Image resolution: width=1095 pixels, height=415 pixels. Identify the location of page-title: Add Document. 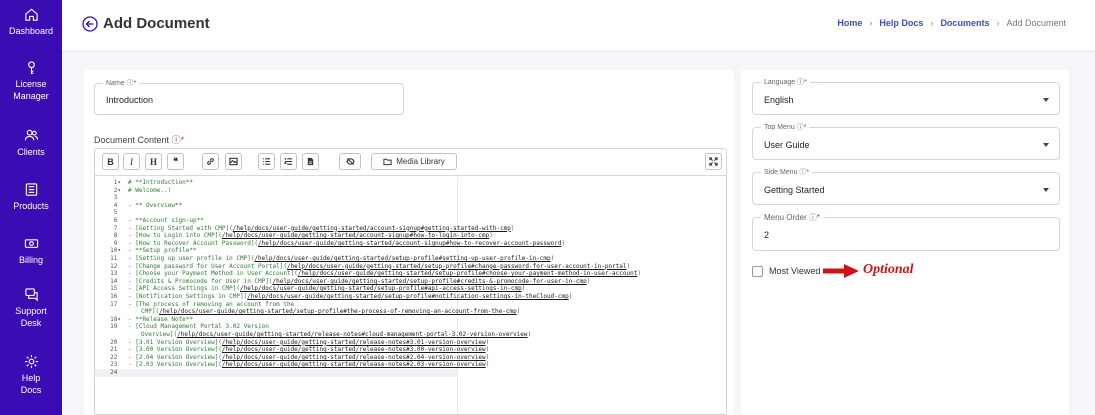
(156, 23).